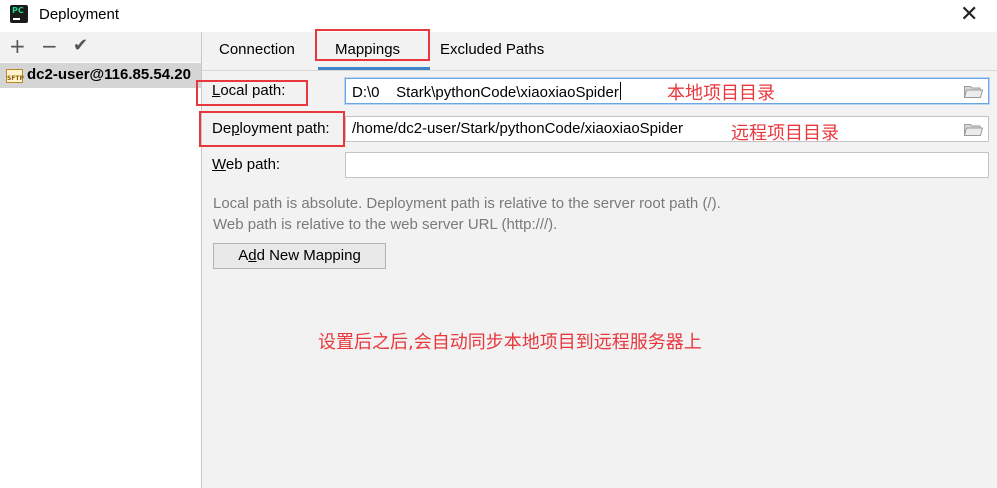  I want to click on local-path-annotation: 本地项目目录, so click(721, 93).